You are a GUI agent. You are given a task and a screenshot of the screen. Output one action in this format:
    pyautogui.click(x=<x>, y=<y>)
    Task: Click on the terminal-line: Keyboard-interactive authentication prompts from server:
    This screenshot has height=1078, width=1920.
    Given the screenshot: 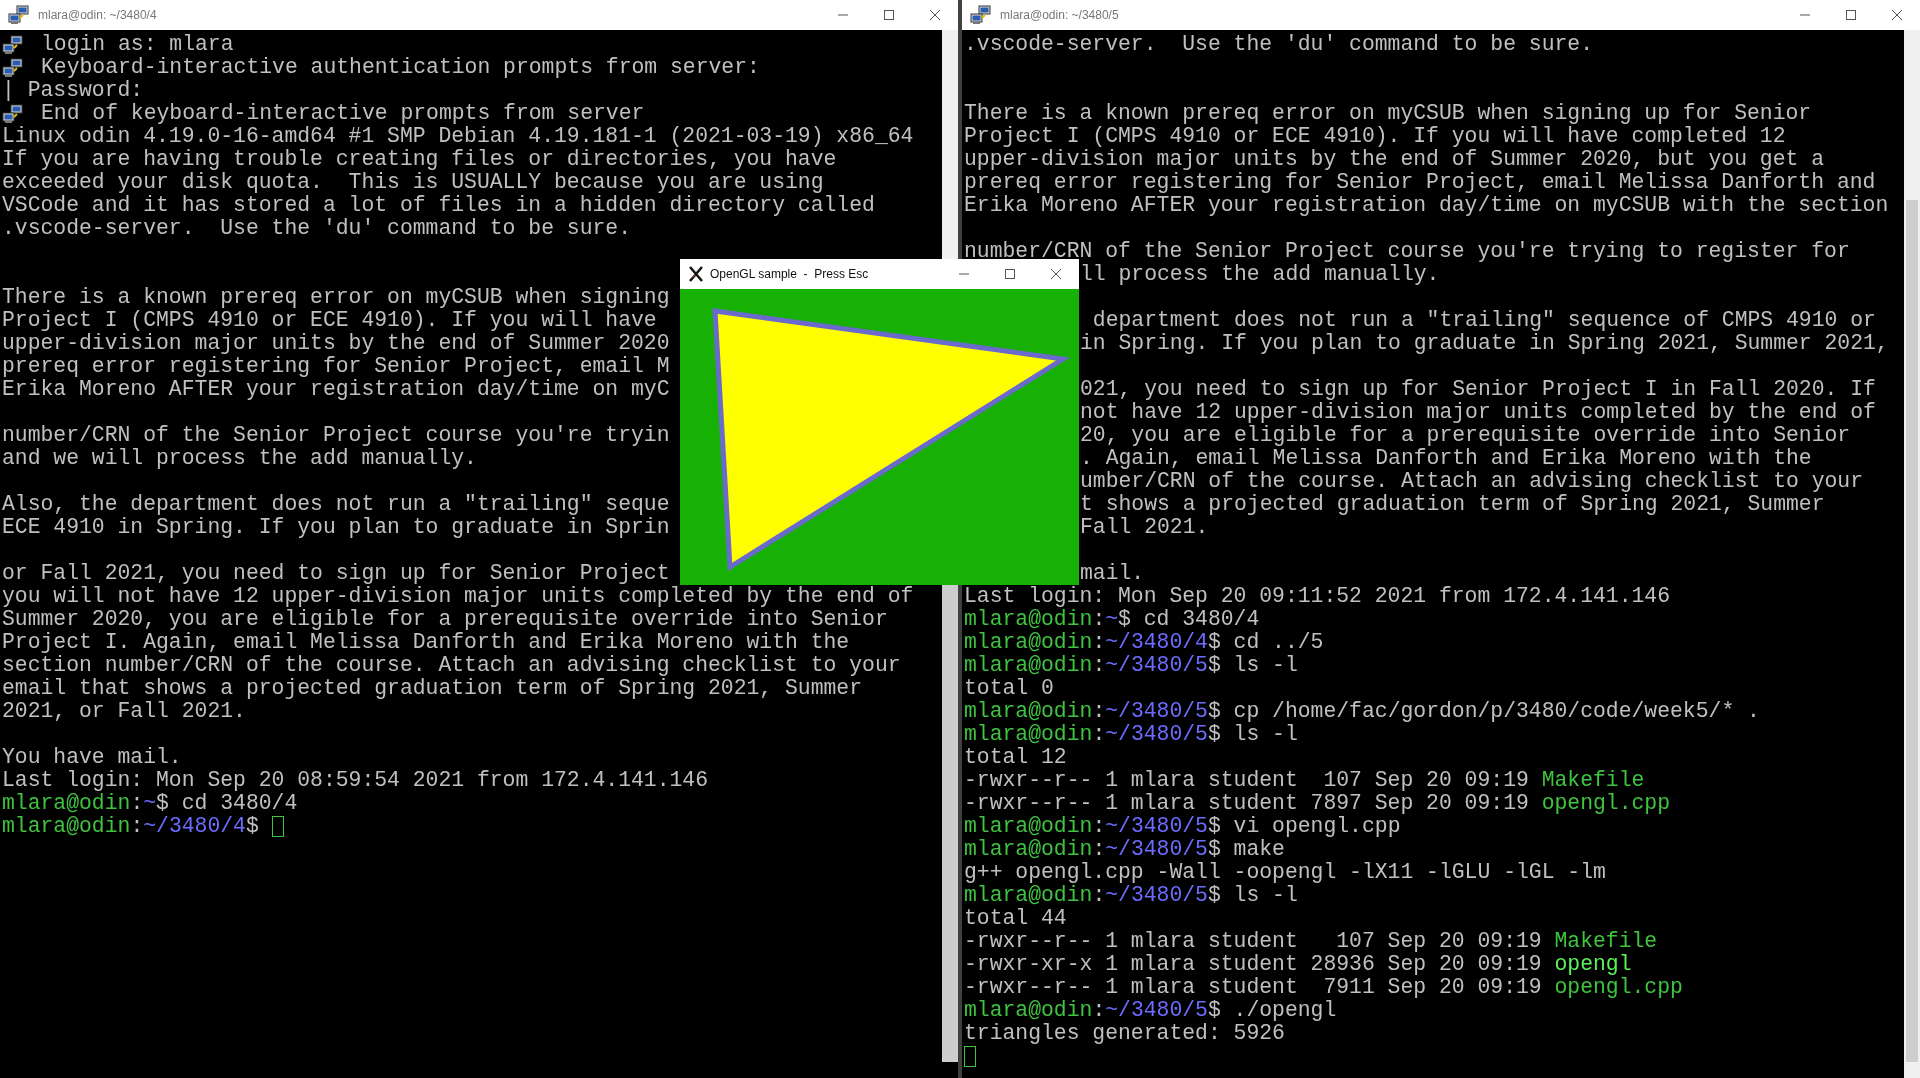 What is the action you would take?
    pyautogui.click(x=400, y=67)
    